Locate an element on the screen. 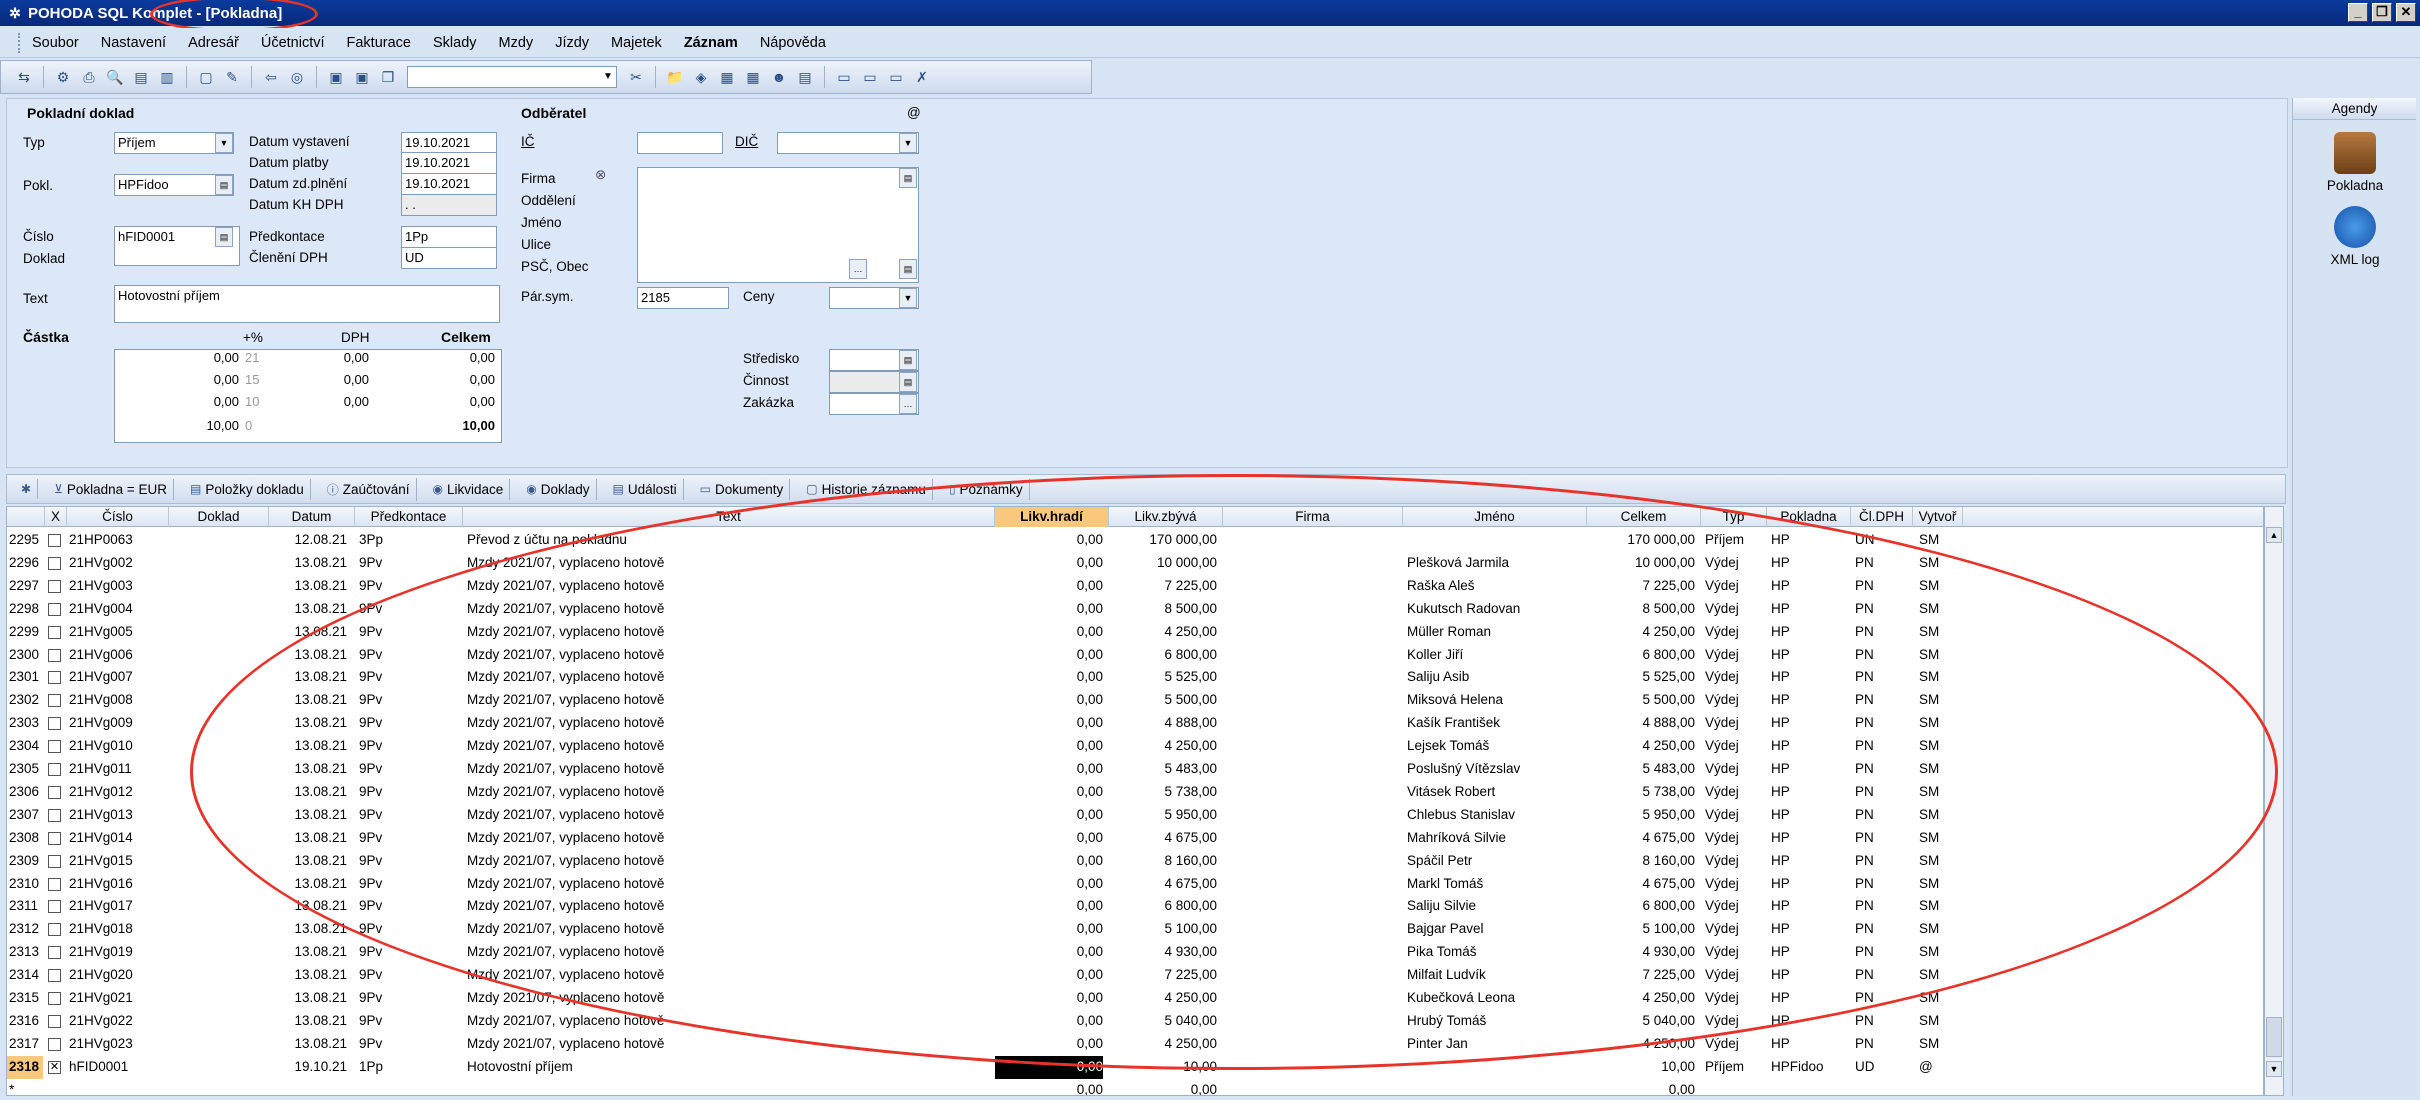 The width and height of the screenshot is (2420, 1100). menu-soubor: Soubor is located at coordinates (55, 43).